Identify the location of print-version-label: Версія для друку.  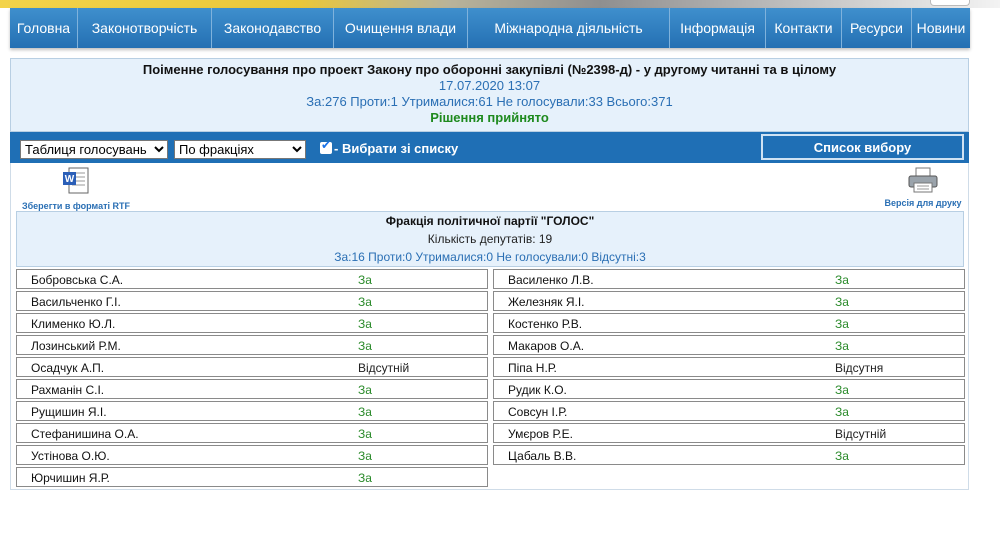
(923, 203).